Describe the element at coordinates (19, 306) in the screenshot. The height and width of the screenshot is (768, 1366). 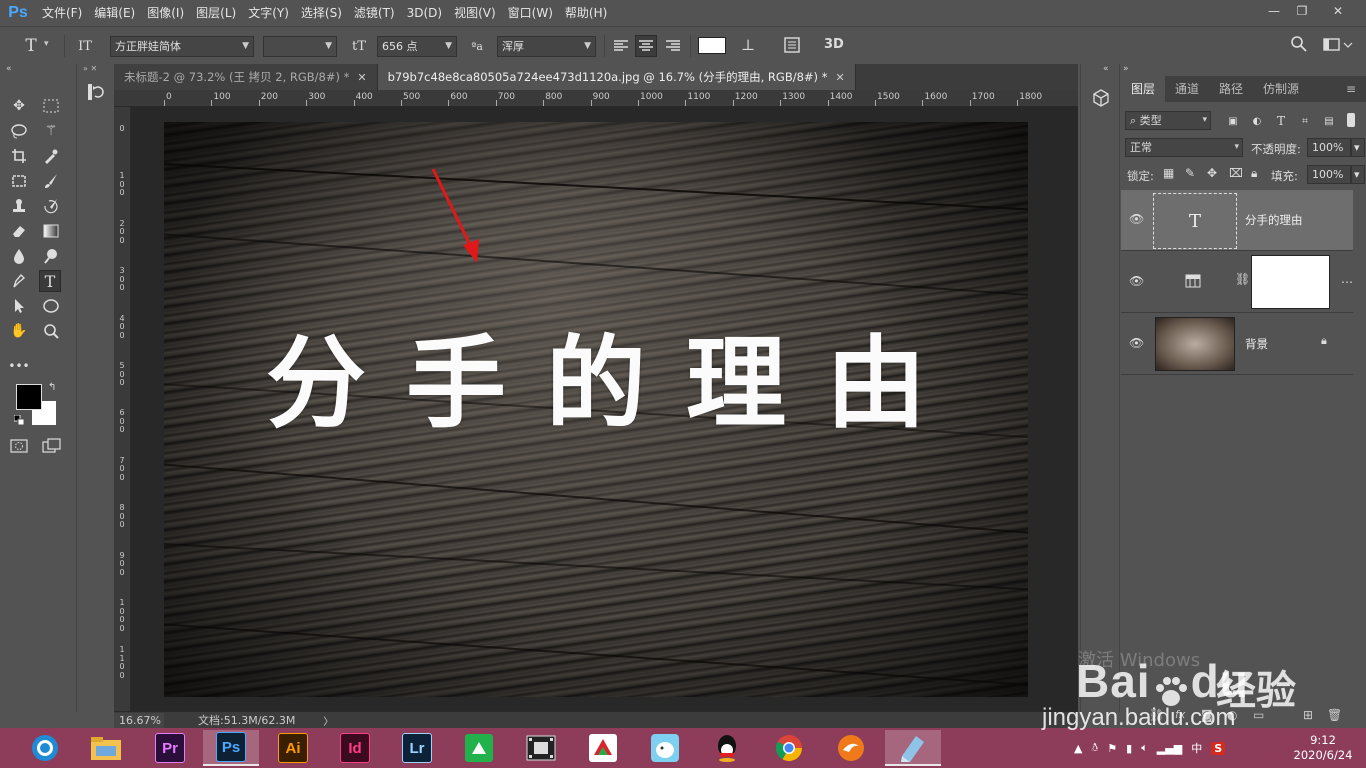
I see `path-selection-tool-icon` at that location.